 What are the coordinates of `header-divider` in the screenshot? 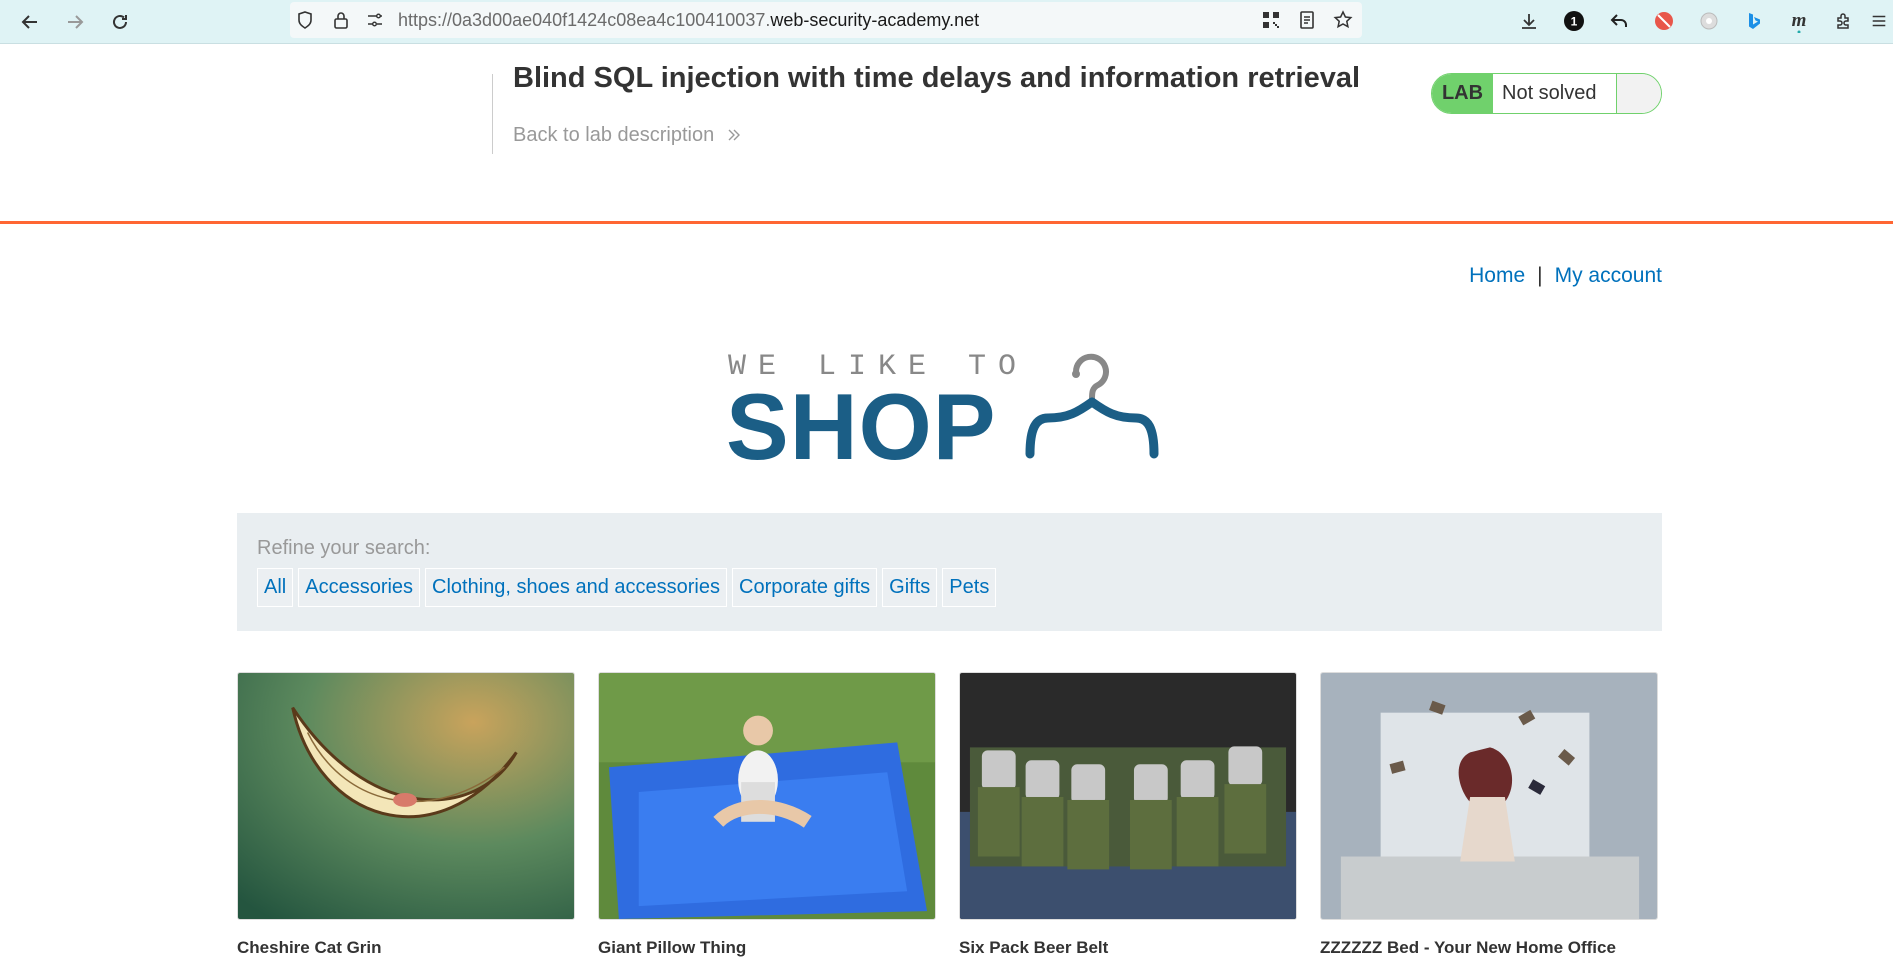 It's located at (492, 114).